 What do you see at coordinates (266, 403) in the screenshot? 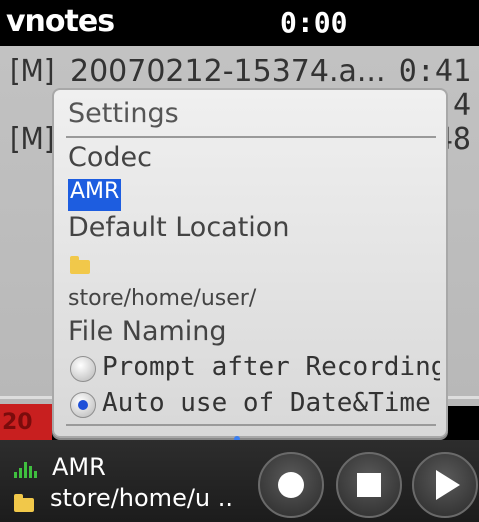
I see `option-label: Auto use of Date&Time` at bounding box center [266, 403].